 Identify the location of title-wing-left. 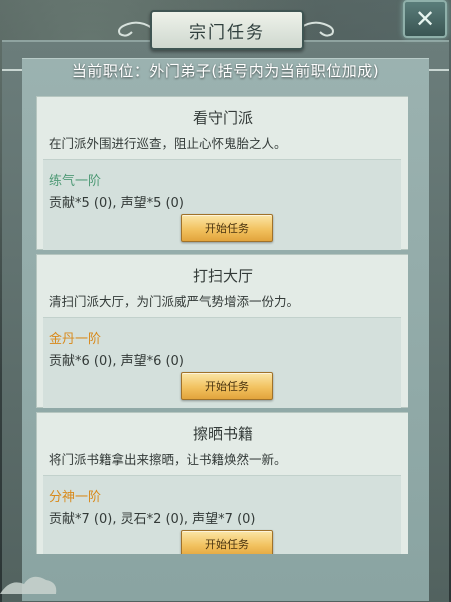
(135, 29).